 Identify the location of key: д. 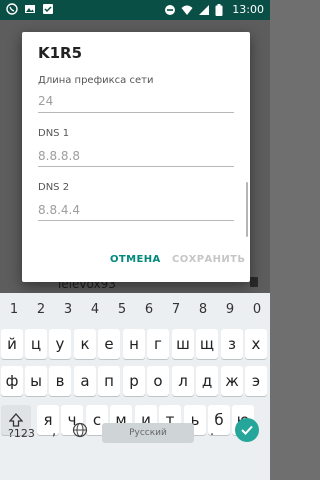
(207, 381).